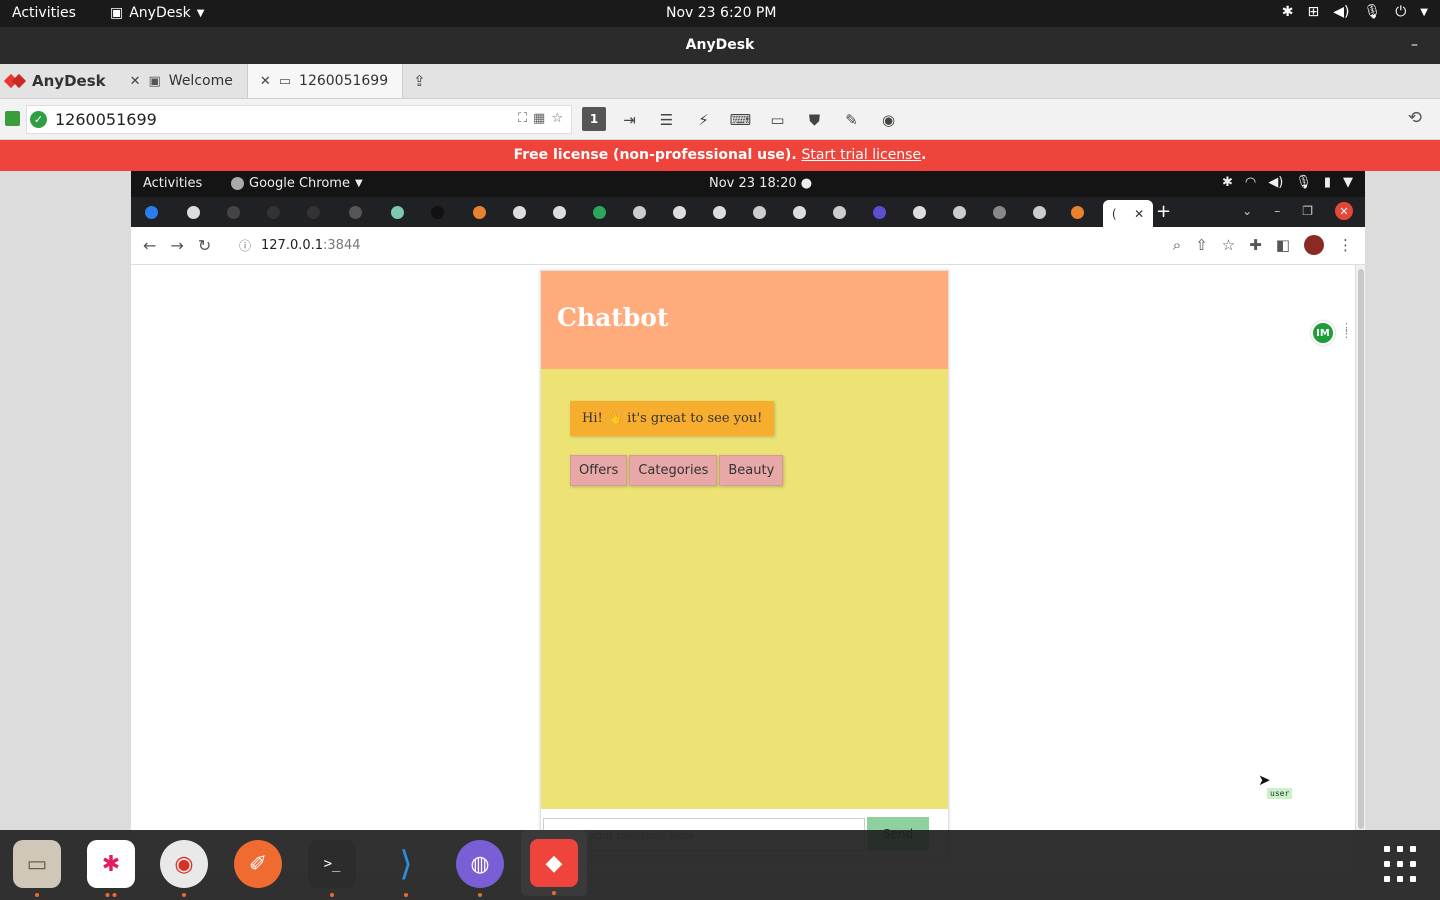 This screenshot has width=1440, height=900. I want to click on show-apps-icon, so click(1403, 865).